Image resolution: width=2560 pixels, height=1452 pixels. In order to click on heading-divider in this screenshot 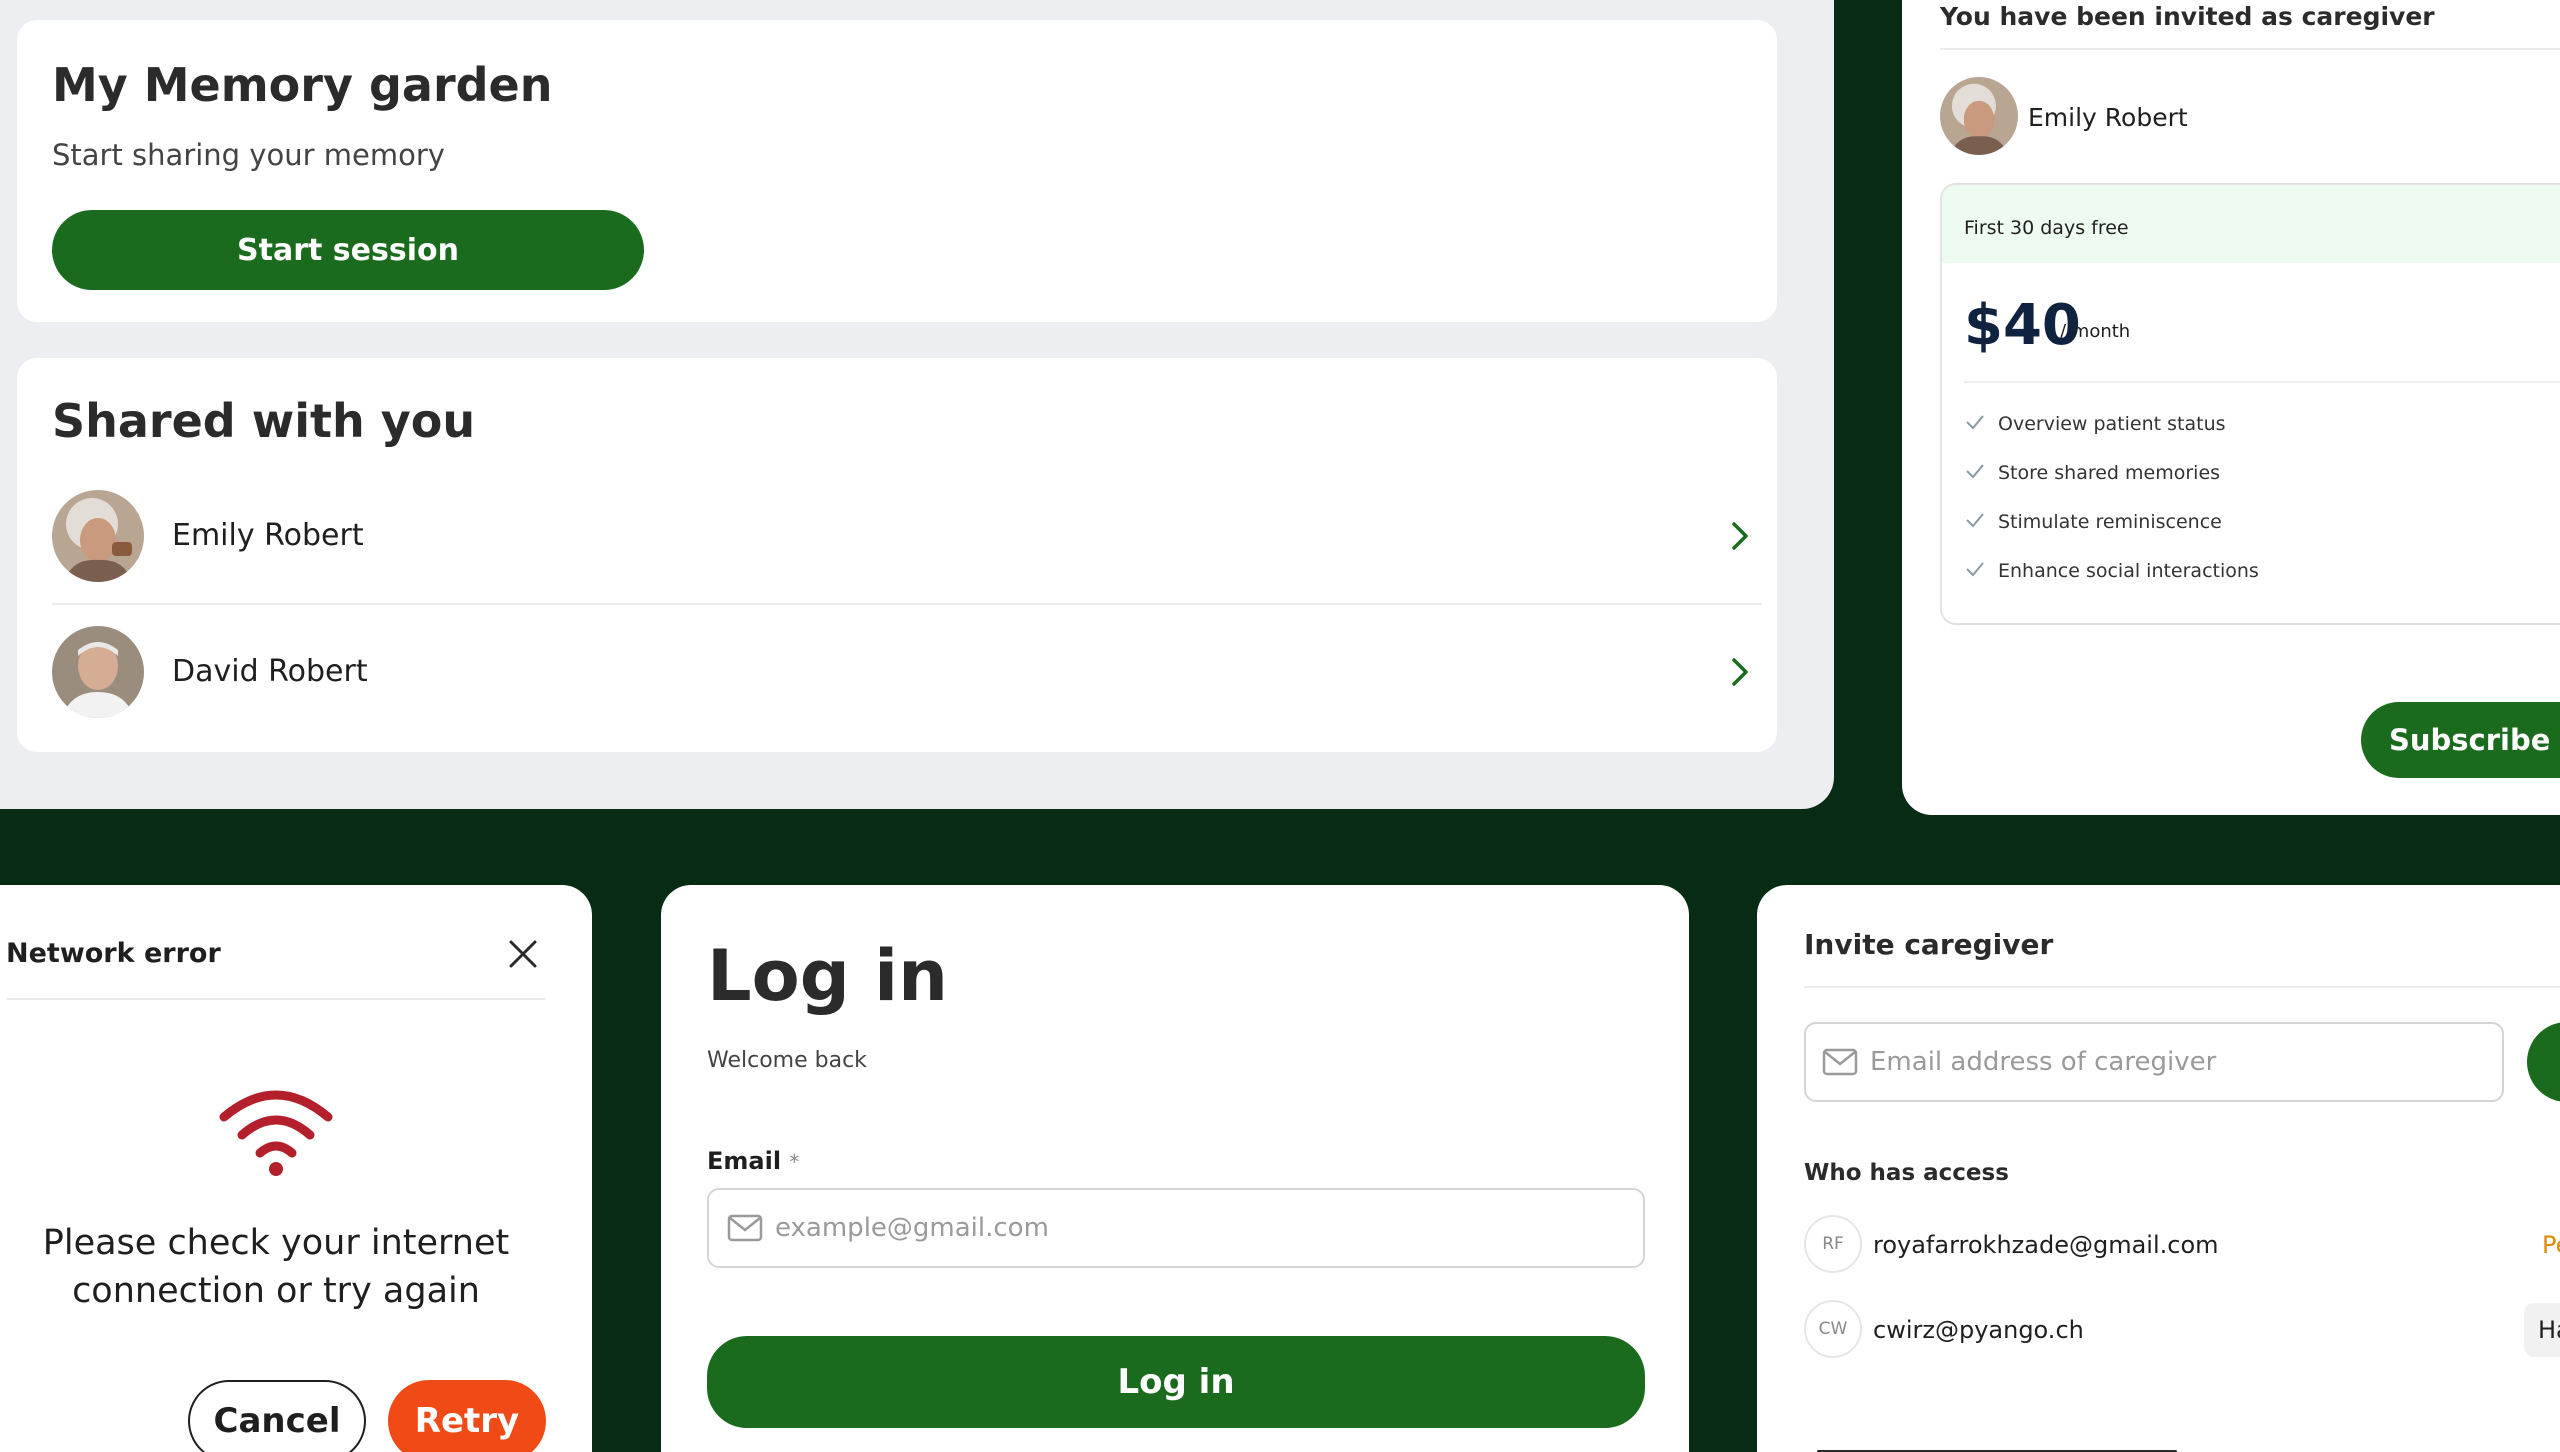, I will do `click(2250, 49)`.